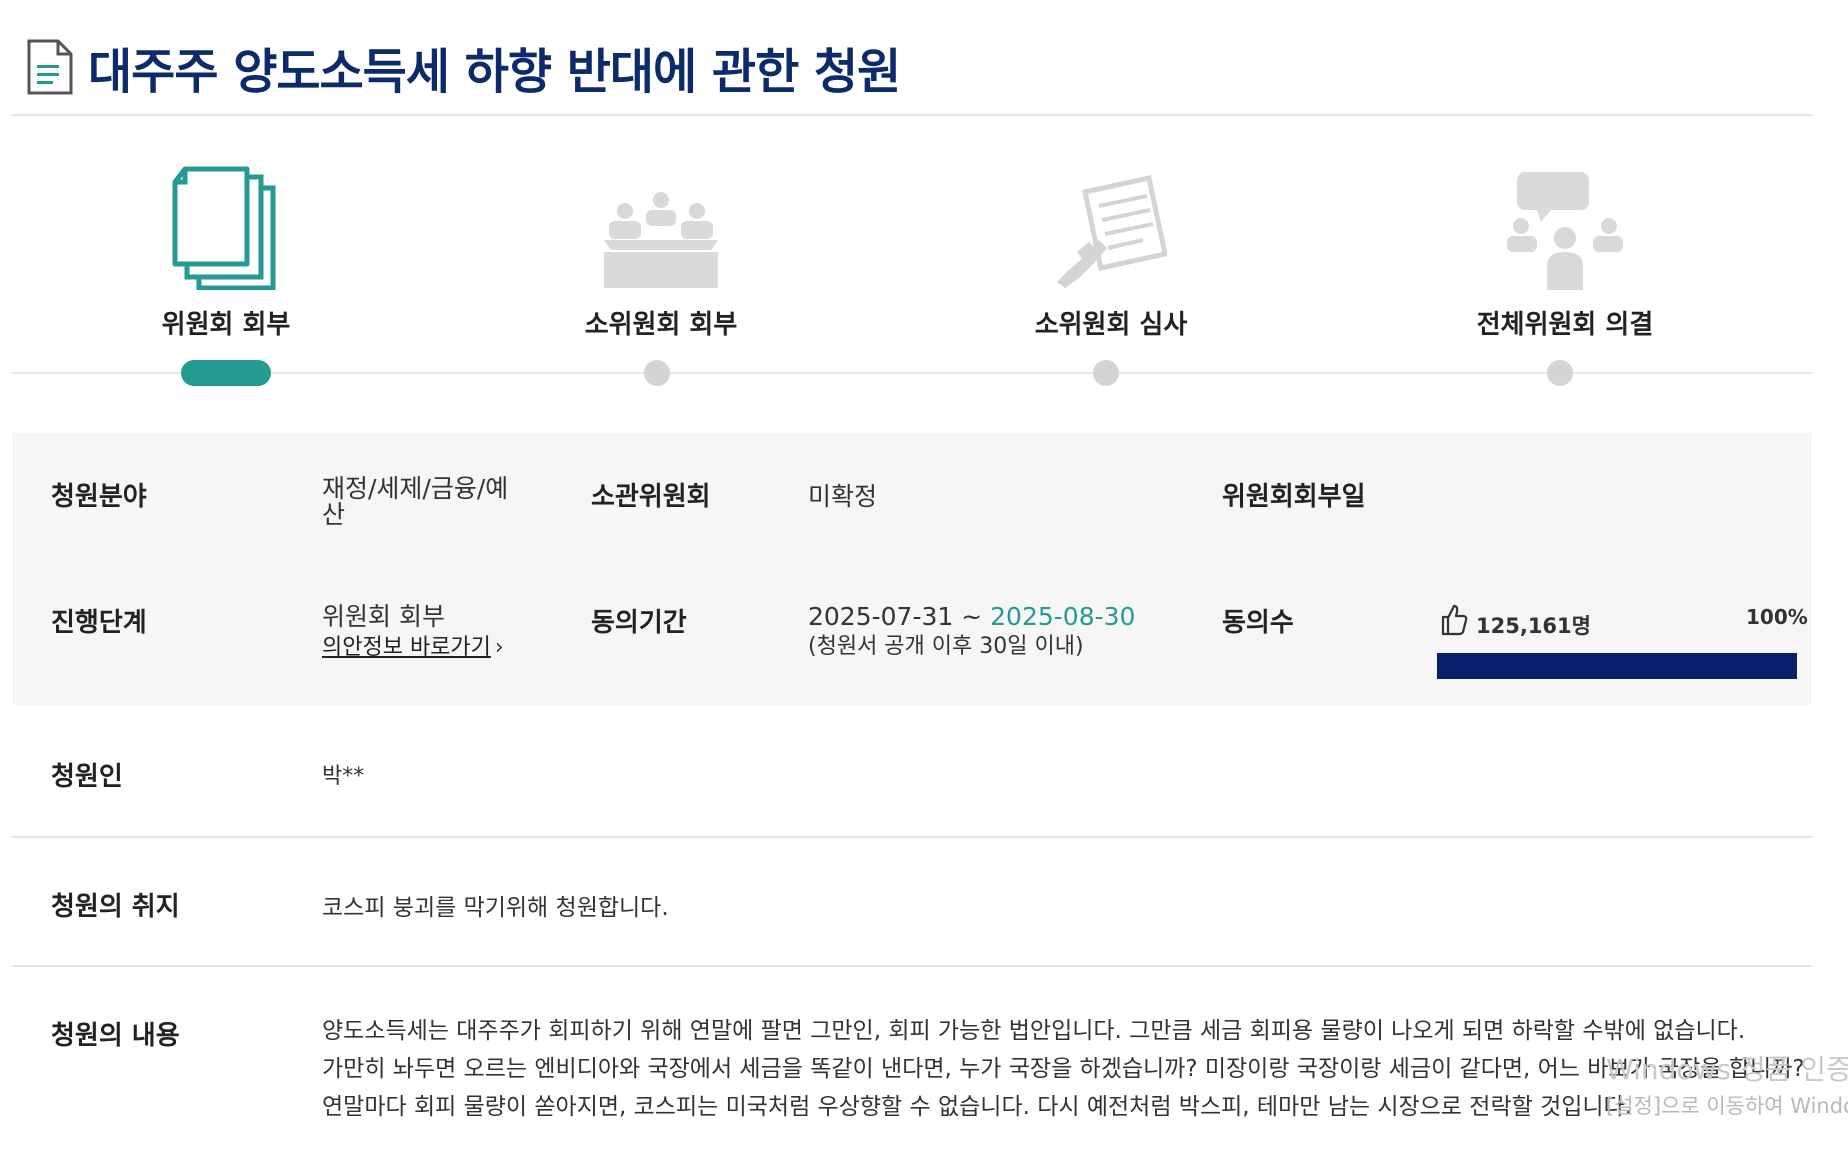  What do you see at coordinates (87, 777) in the screenshot?
I see `petitioner-label: 청원인` at bounding box center [87, 777].